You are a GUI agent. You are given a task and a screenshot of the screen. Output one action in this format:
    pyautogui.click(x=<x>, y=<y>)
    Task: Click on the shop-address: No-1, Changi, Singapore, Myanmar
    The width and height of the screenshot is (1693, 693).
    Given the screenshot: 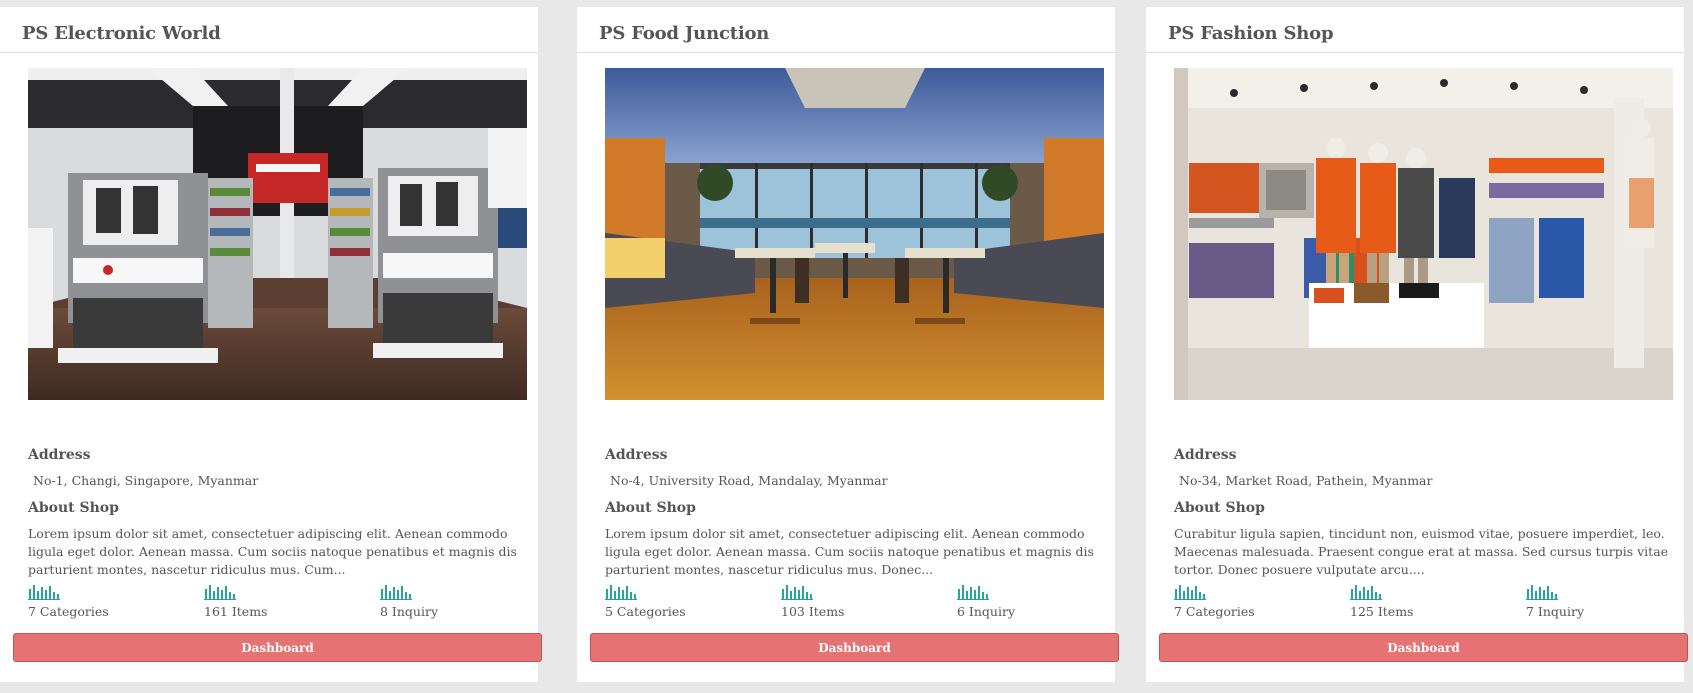 What is the action you would take?
    pyautogui.click(x=146, y=480)
    